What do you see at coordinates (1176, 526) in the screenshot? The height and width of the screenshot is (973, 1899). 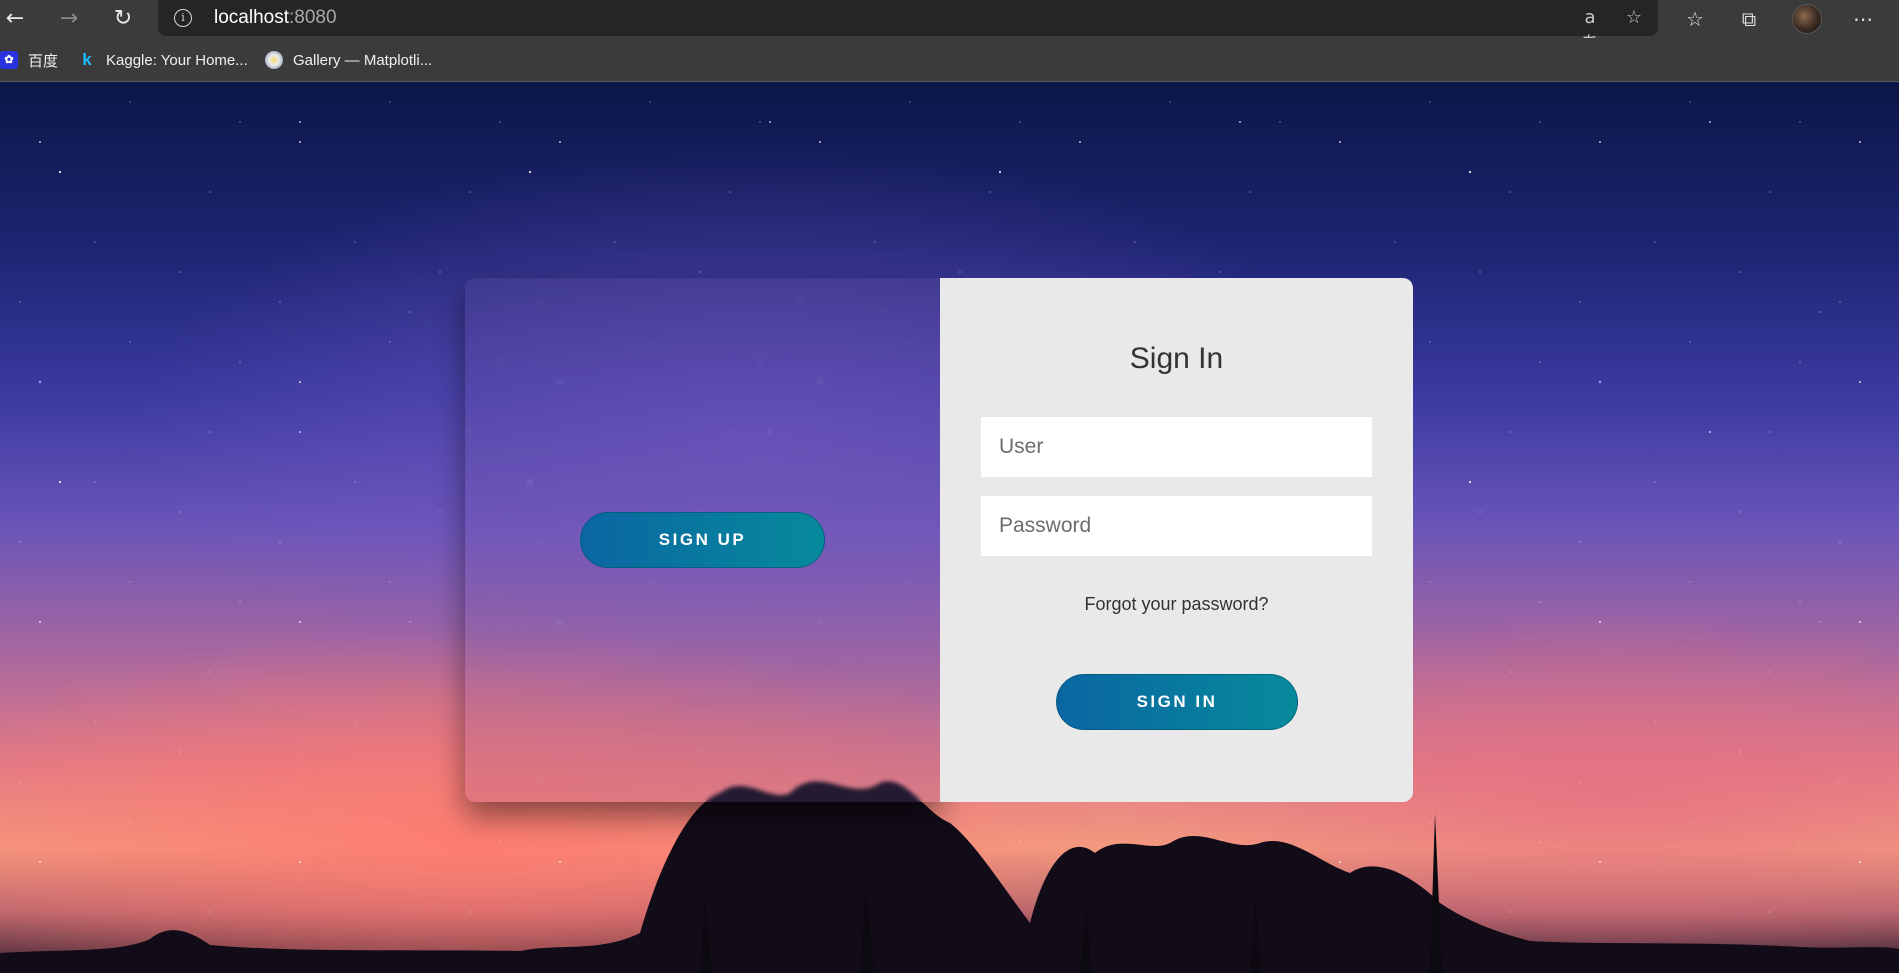 I see `password-input` at bounding box center [1176, 526].